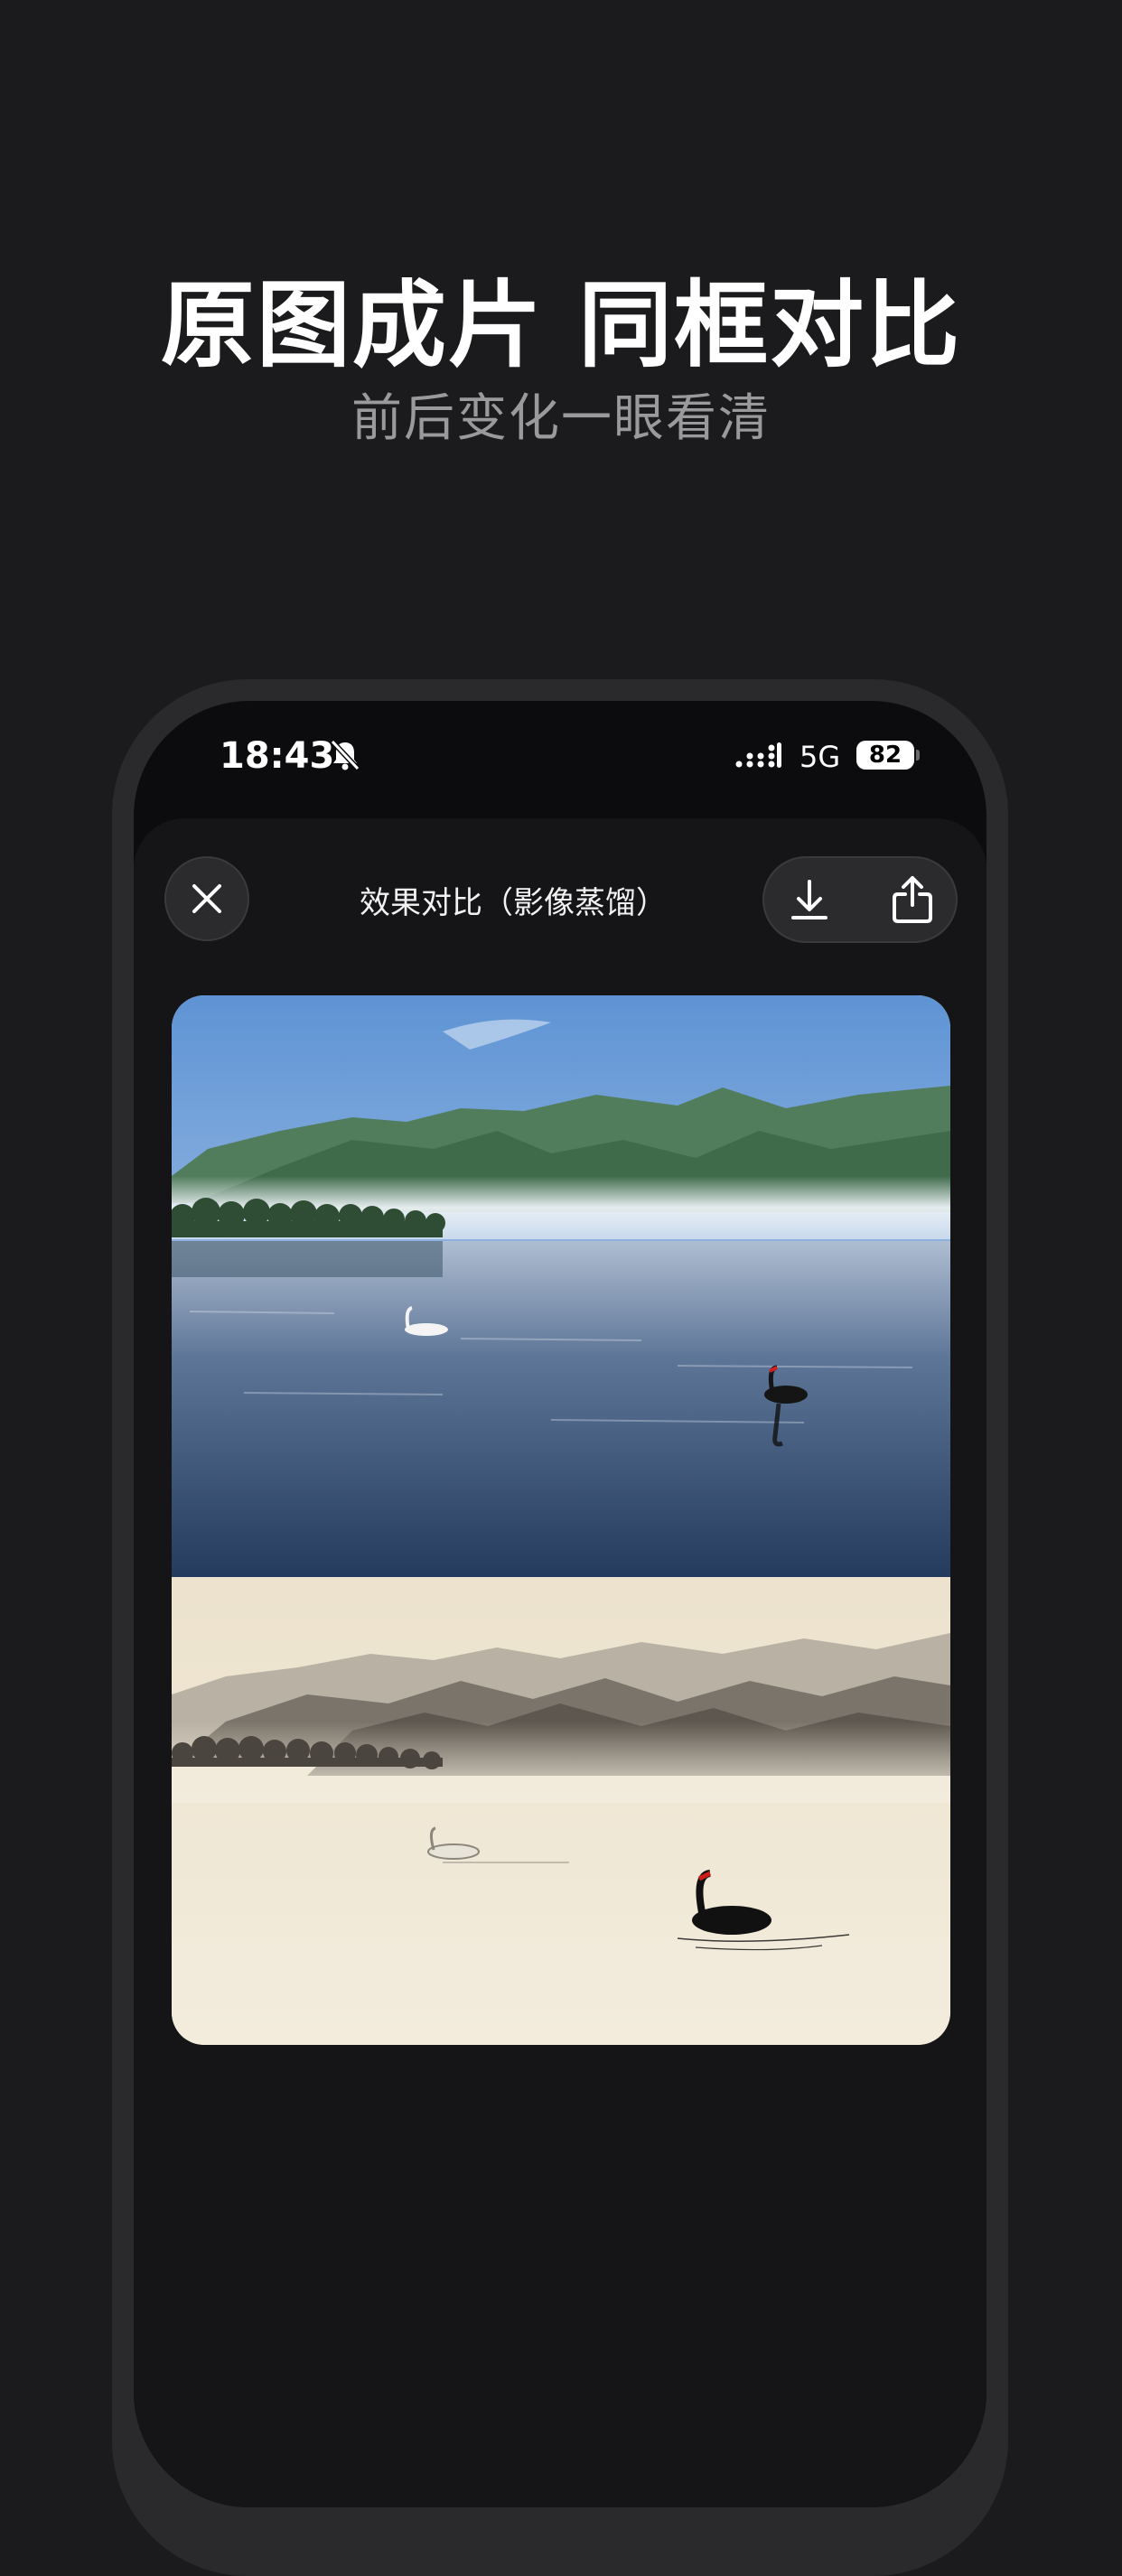 The height and width of the screenshot is (2576, 1122). I want to click on sheet-title: 效果对比（影像蒸馏）, so click(513, 903).